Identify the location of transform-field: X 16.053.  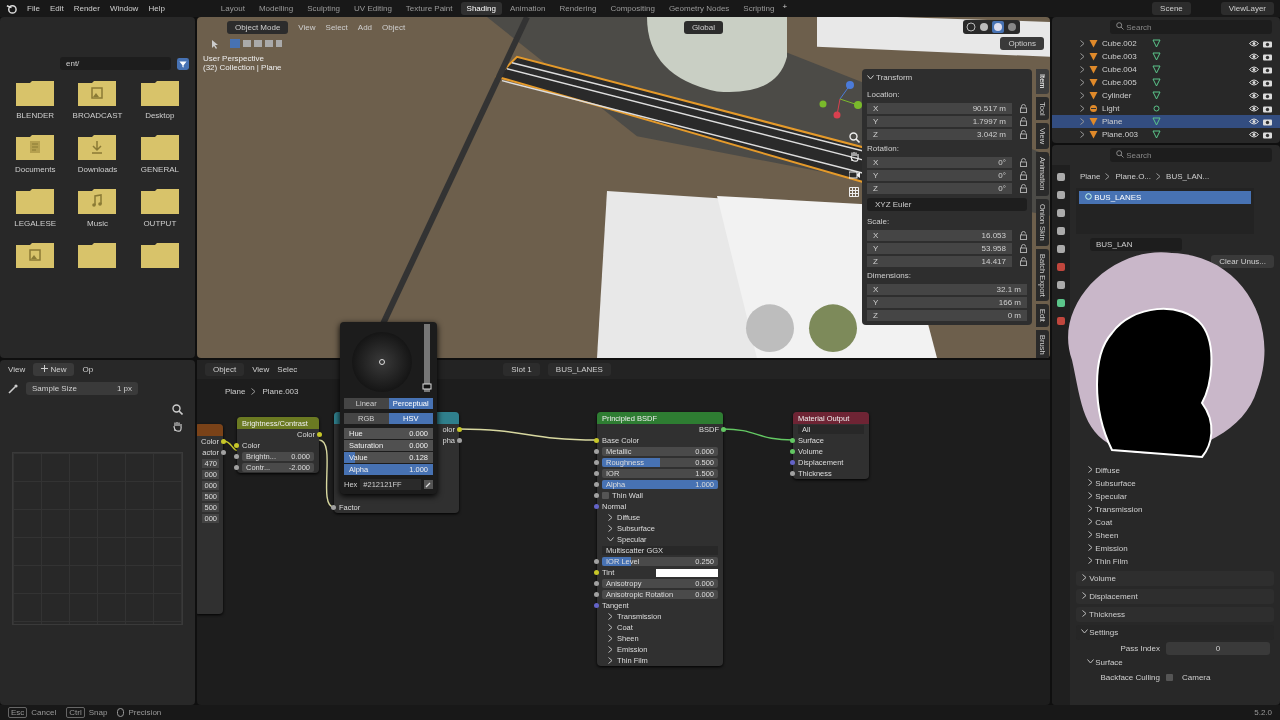
(939, 235).